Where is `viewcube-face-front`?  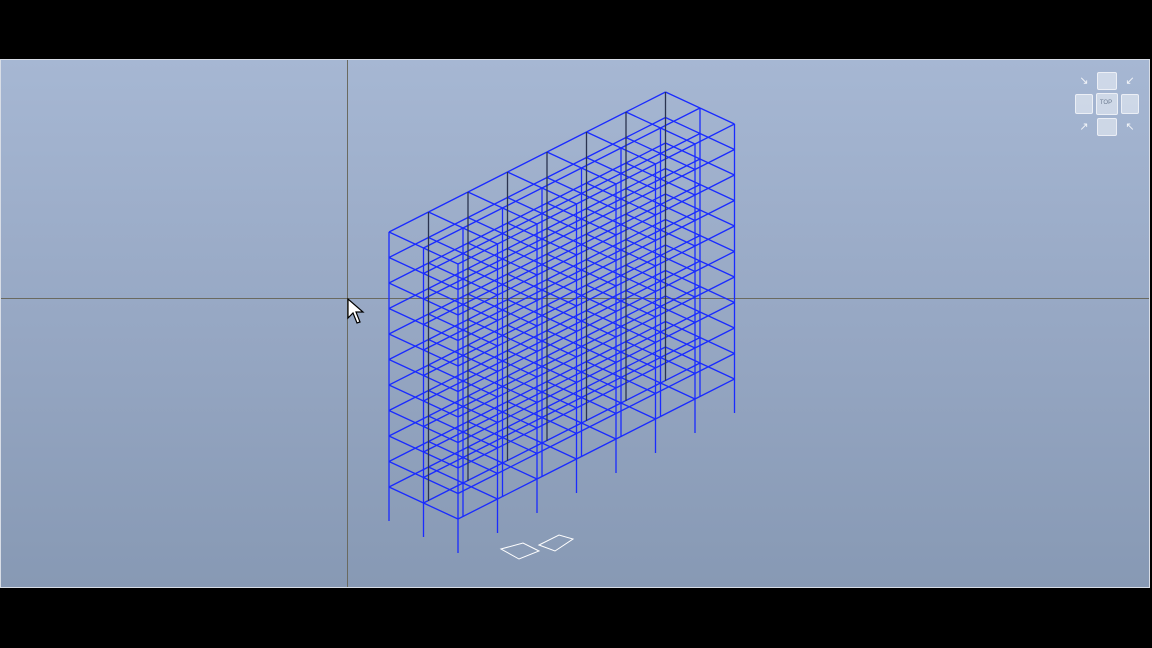
viewcube-face-front is located at coordinates (1107, 127).